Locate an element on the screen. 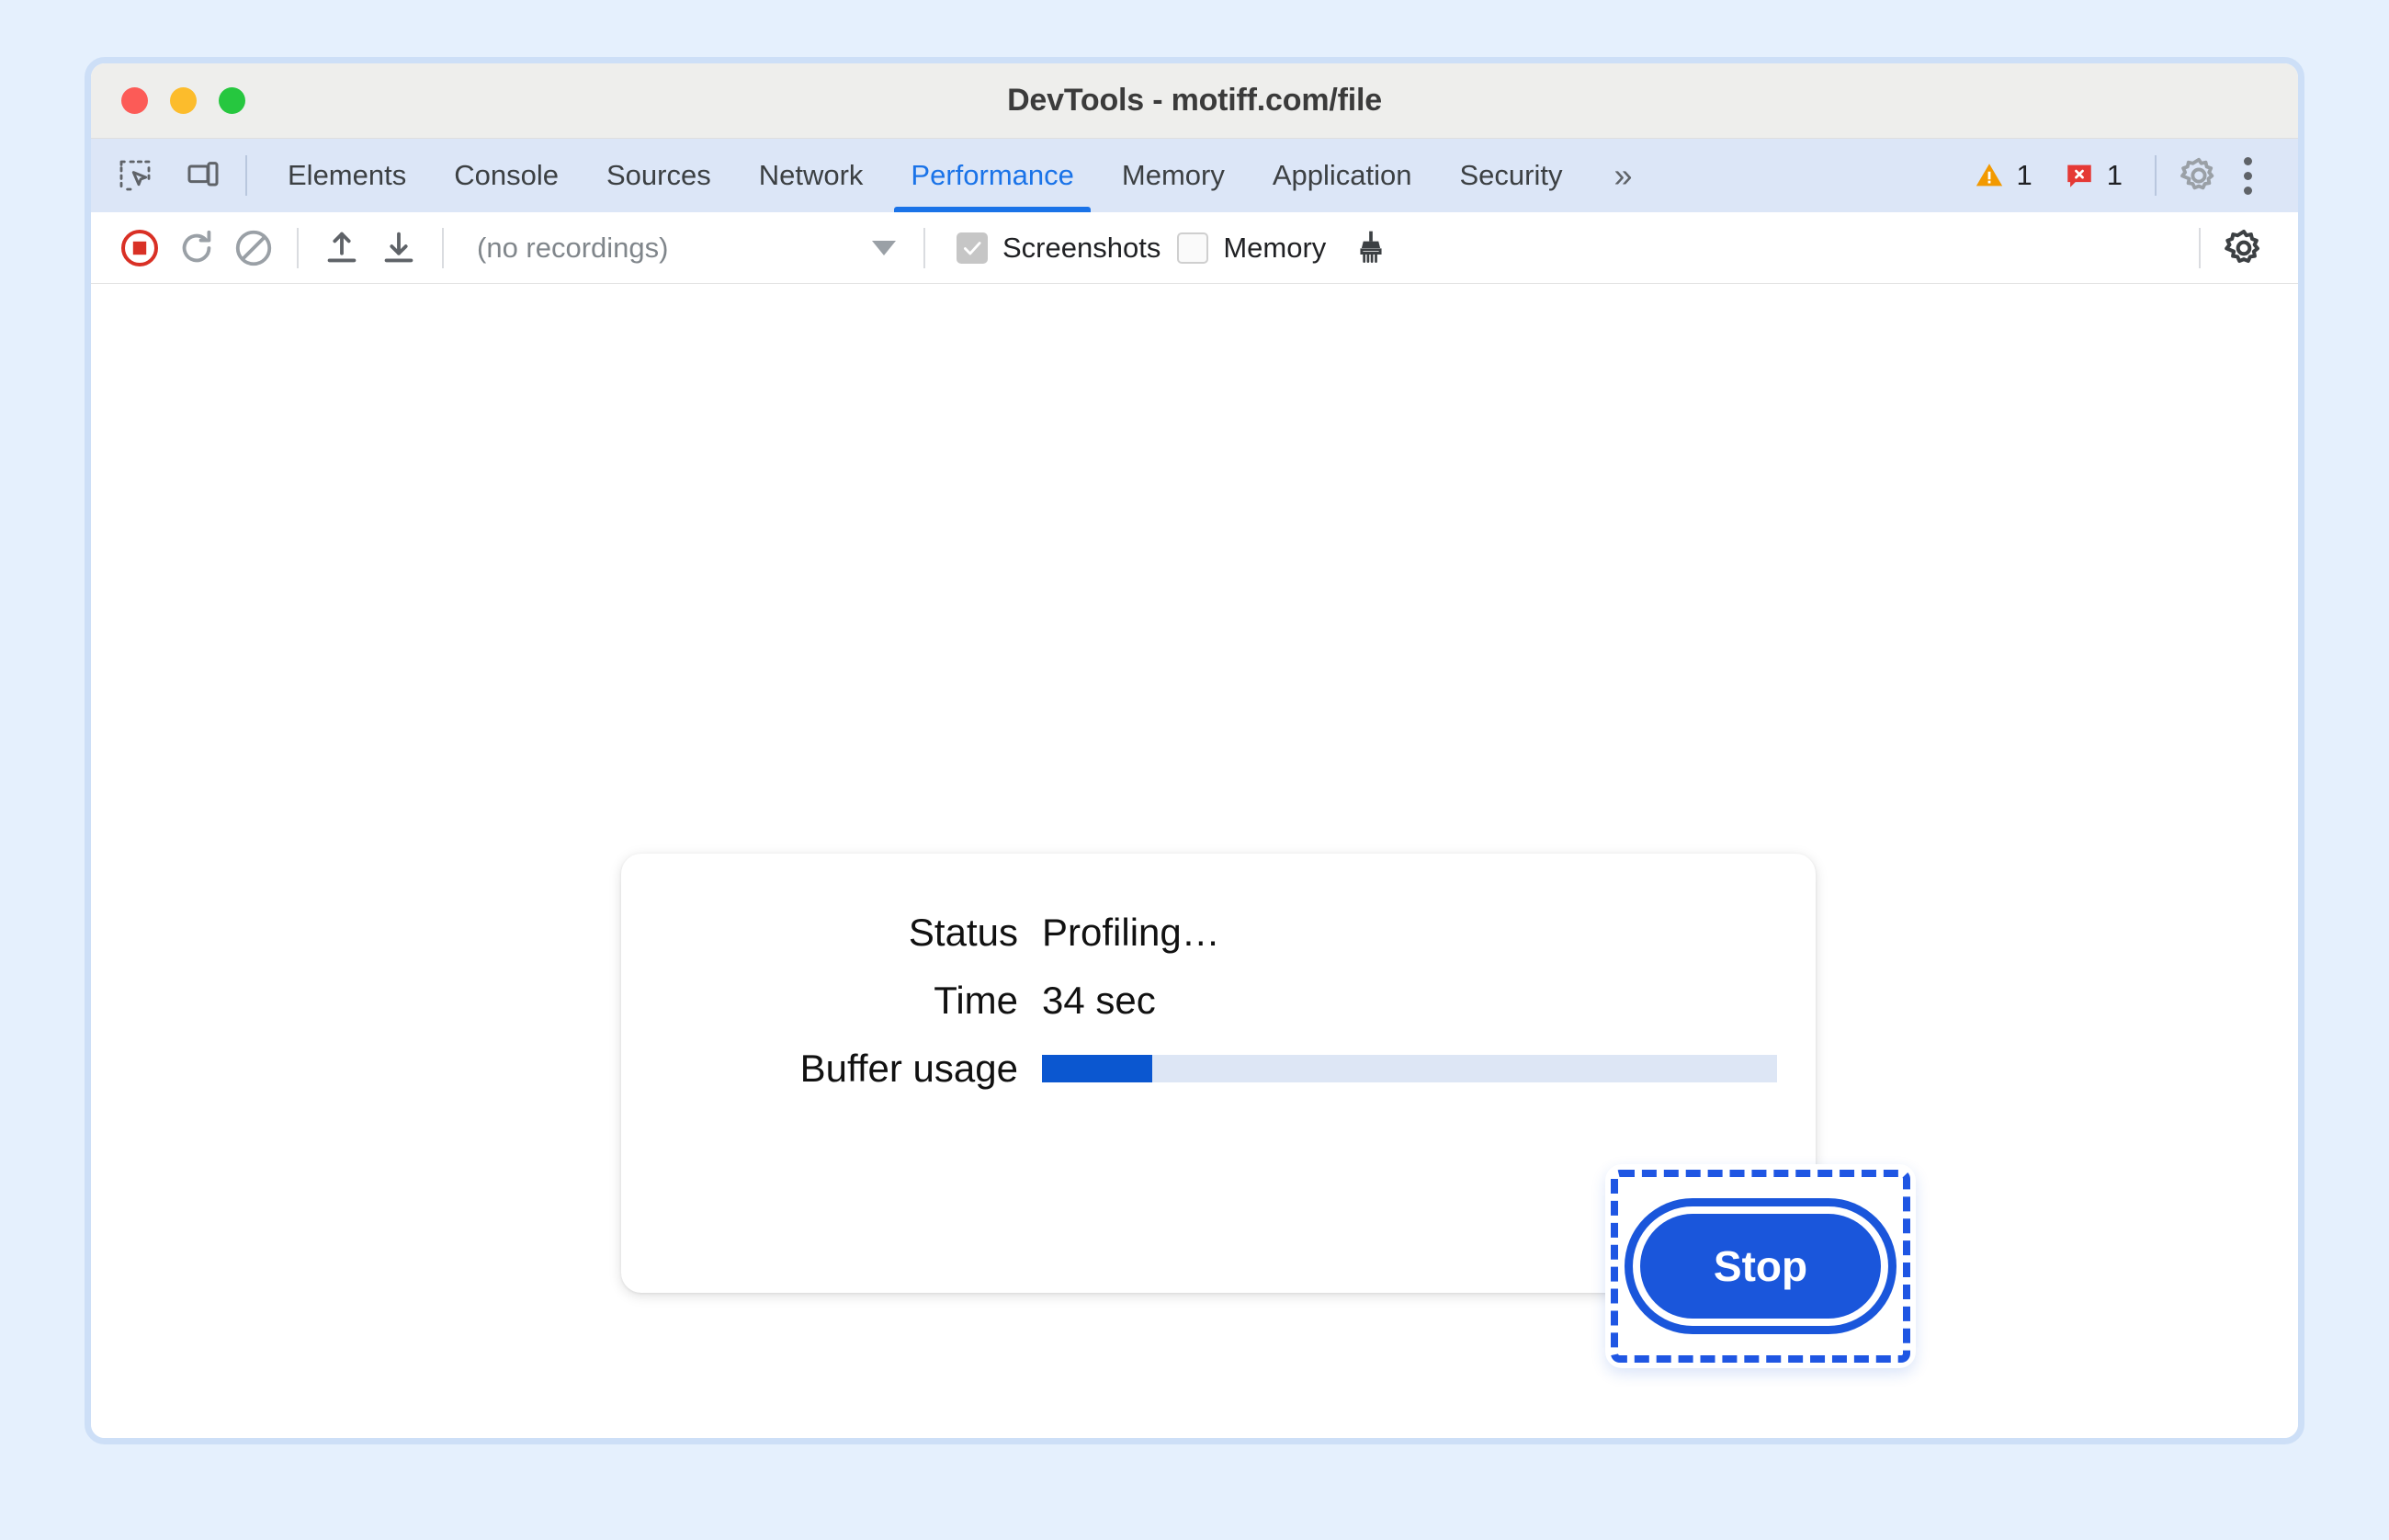  memory-label: Memory is located at coordinates (1275, 248).